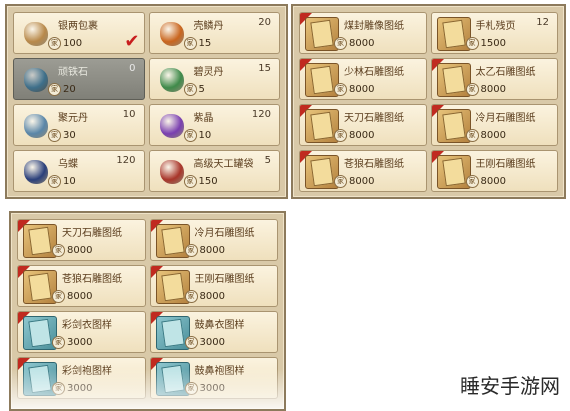  What do you see at coordinates (264, 22) in the screenshot?
I see `item-quantity: 20` at bounding box center [264, 22].